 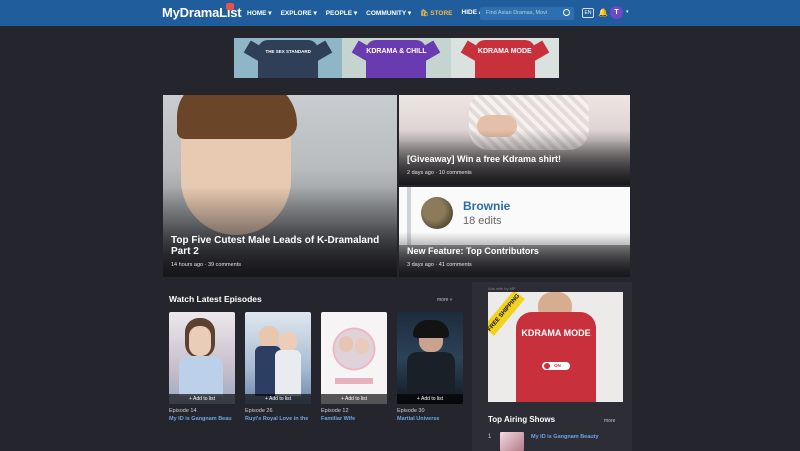 I want to click on article-photo-hair, so click(x=237, y=117).